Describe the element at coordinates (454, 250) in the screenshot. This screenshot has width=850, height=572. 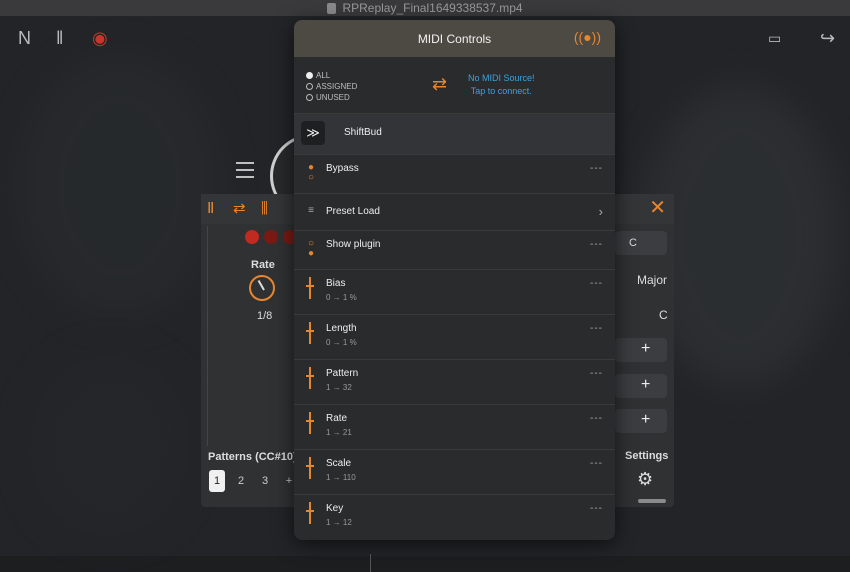
I see `param-row-show-plugin: ○ ● Show plugin ---` at that location.